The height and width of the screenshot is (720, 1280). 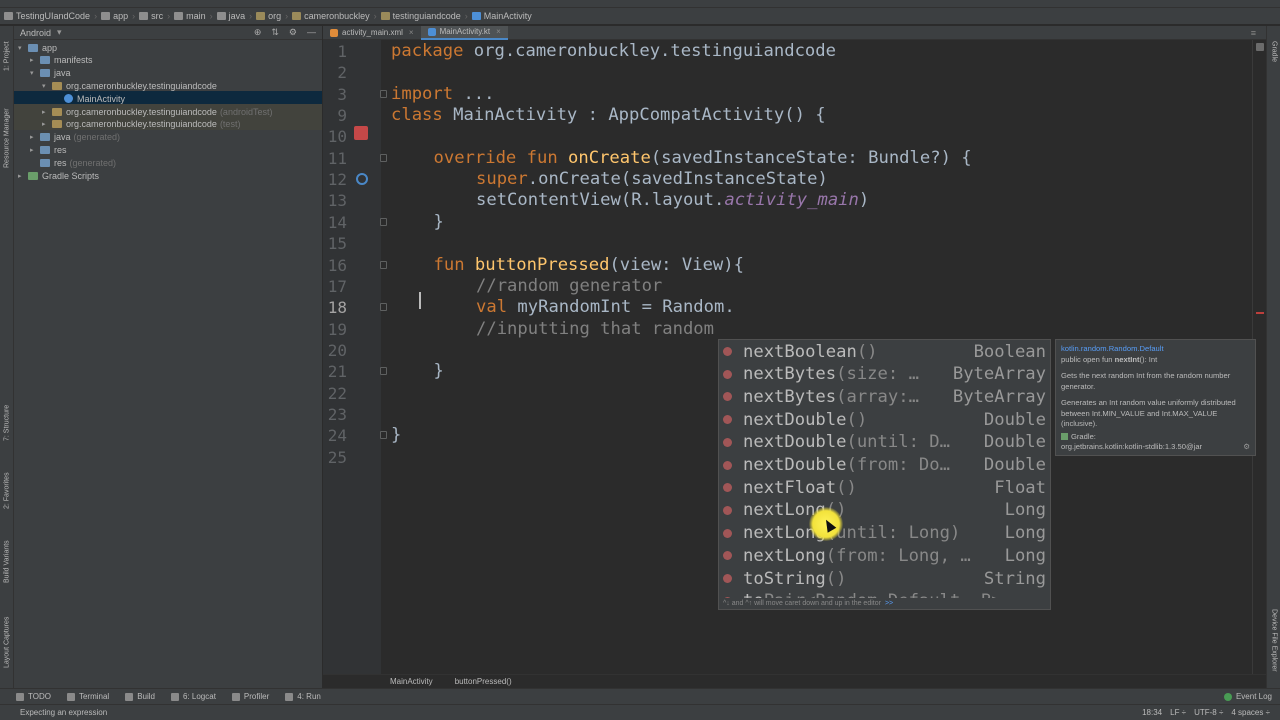 What do you see at coordinates (1178, 712) in the screenshot?
I see `line-separator: LF ÷` at bounding box center [1178, 712].